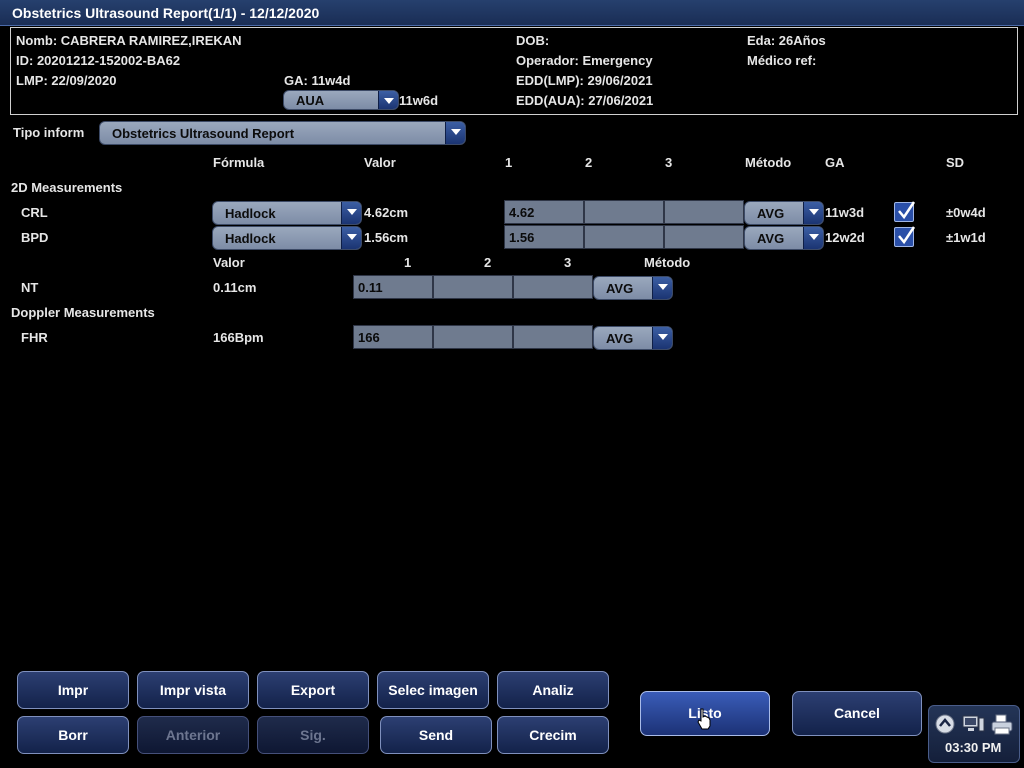 Image resolution: width=1024 pixels, height=768 pixels. I want to click on sd-bpd: ±1w1d, so click(966, 237).